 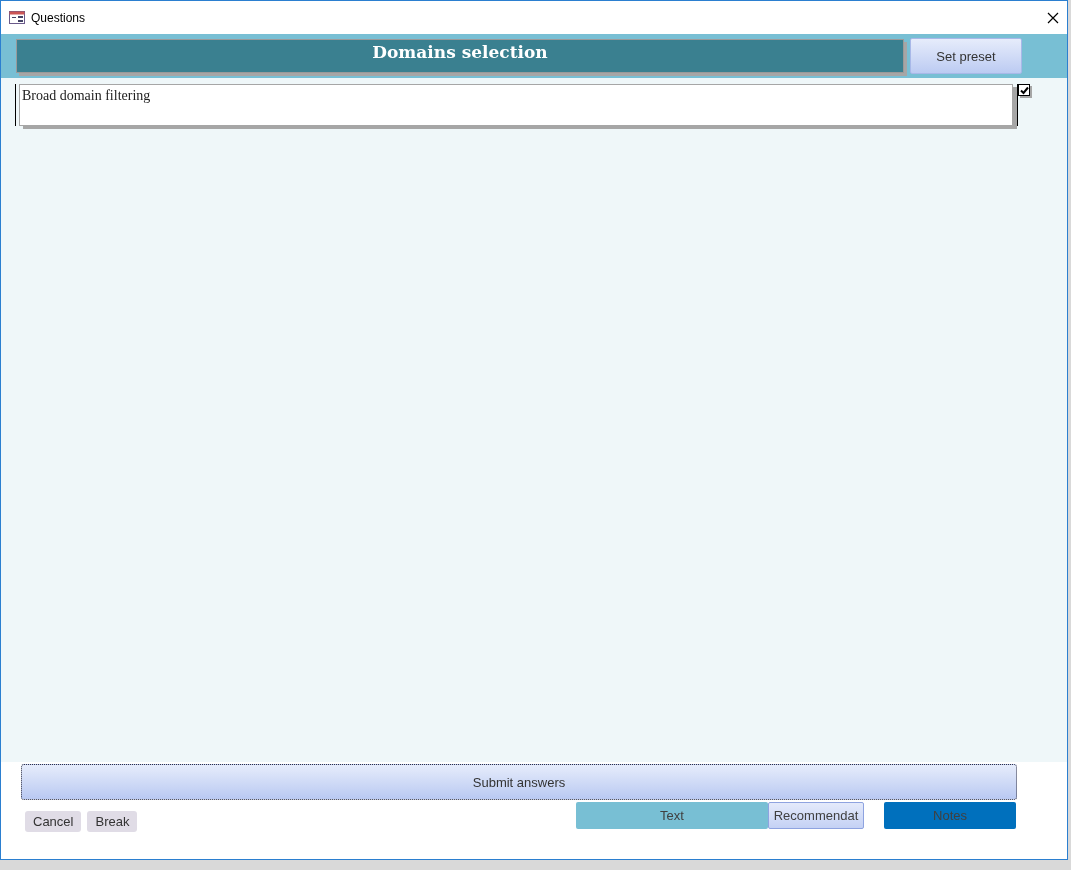 What do you see at coordinates (1024, 90) in the screenshot?
I see `checkbox` at bounding box center [1024, 90].